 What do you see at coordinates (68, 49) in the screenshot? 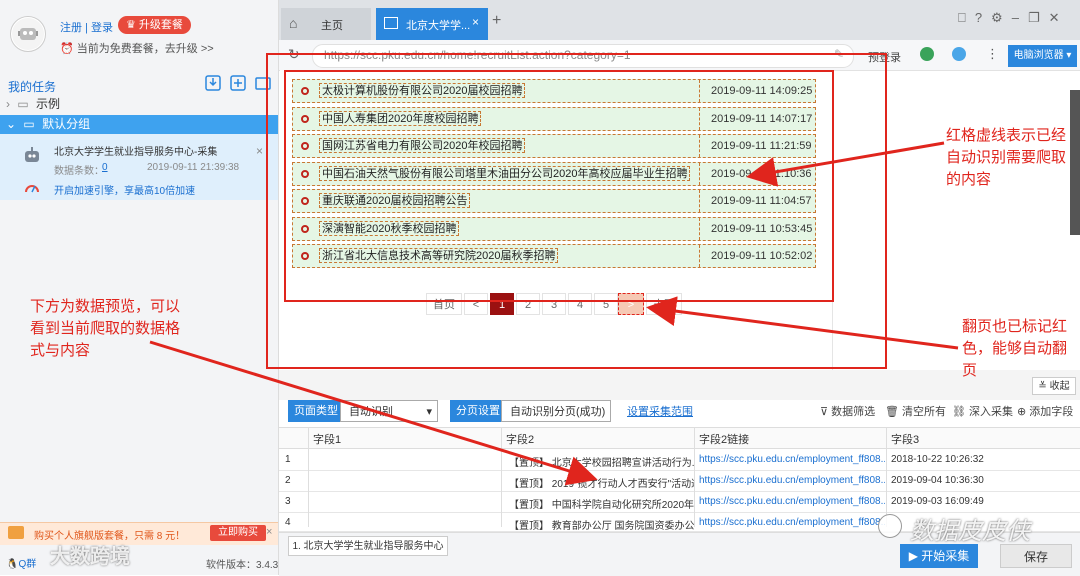
I see `clock-icon: ⏰` at bounding box center [68, 49].